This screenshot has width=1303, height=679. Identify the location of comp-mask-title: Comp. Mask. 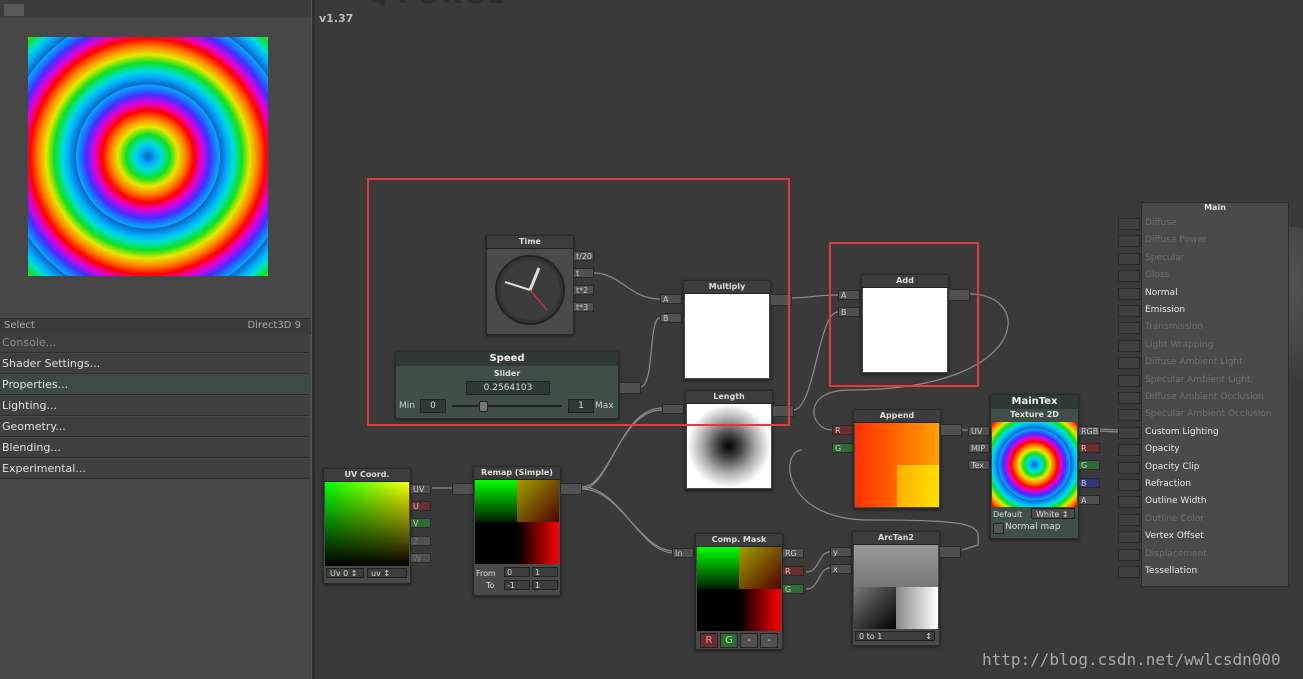
(739, 540).